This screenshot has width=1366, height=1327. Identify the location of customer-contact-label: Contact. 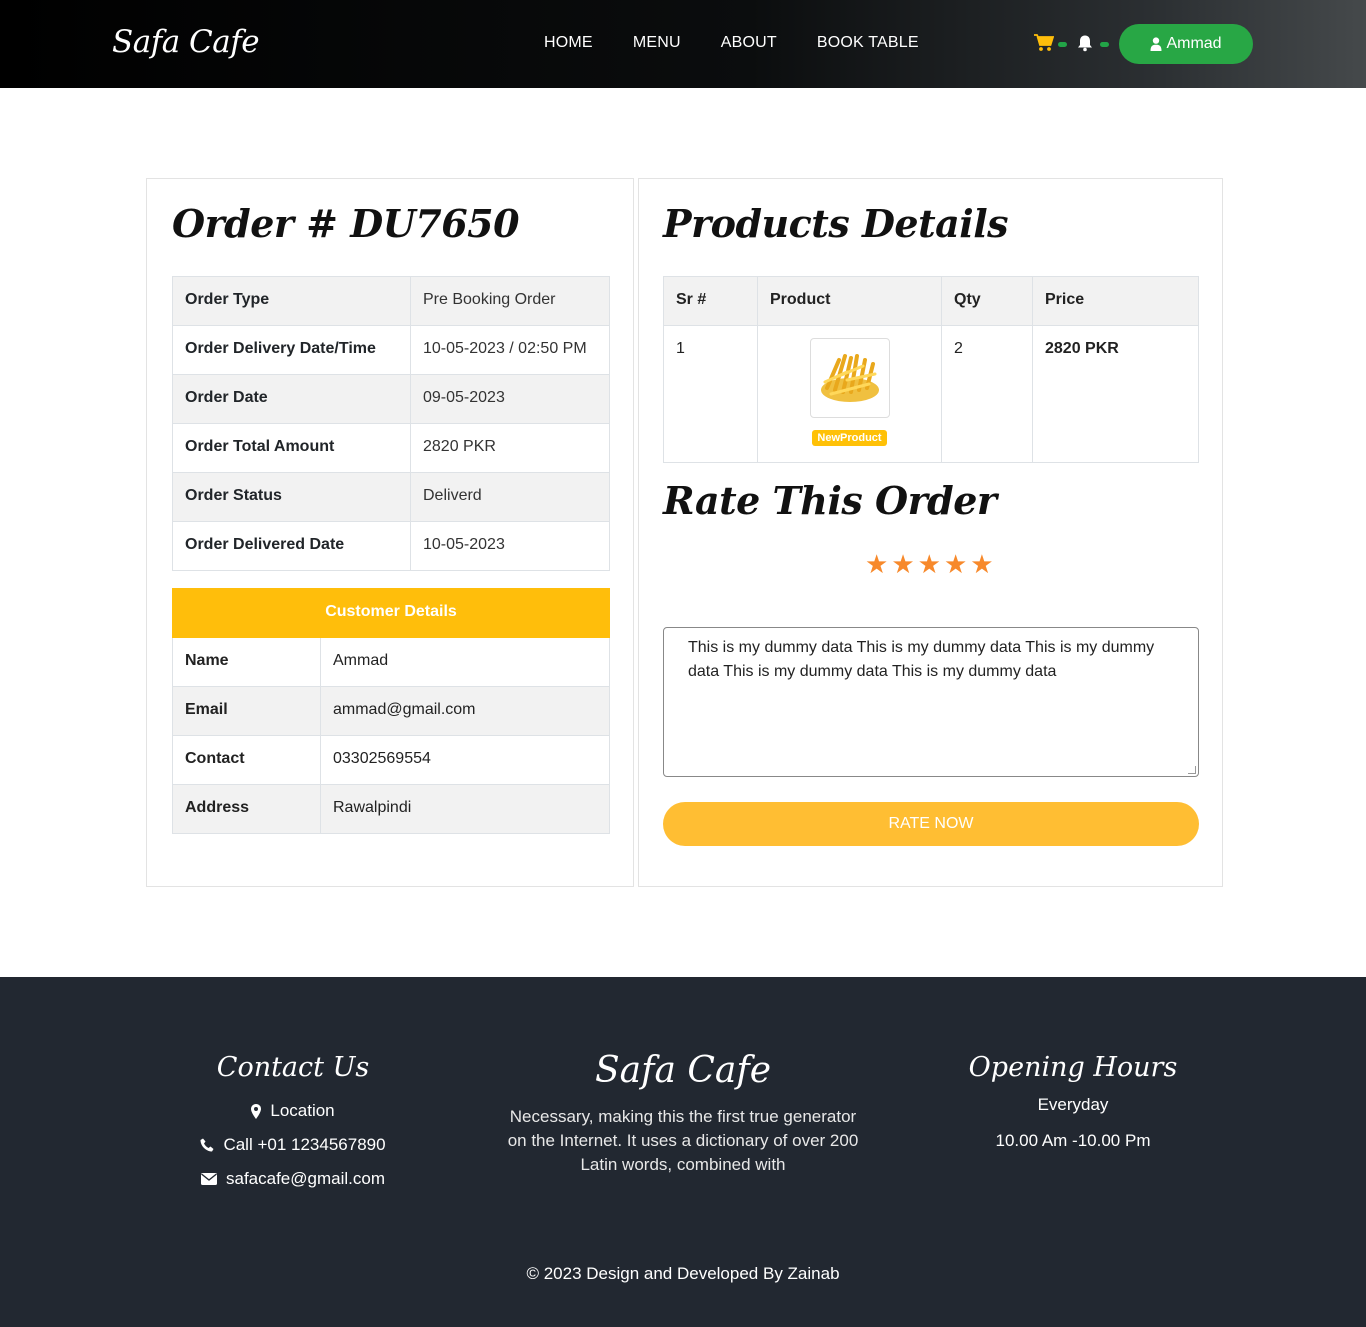
(246, 760).